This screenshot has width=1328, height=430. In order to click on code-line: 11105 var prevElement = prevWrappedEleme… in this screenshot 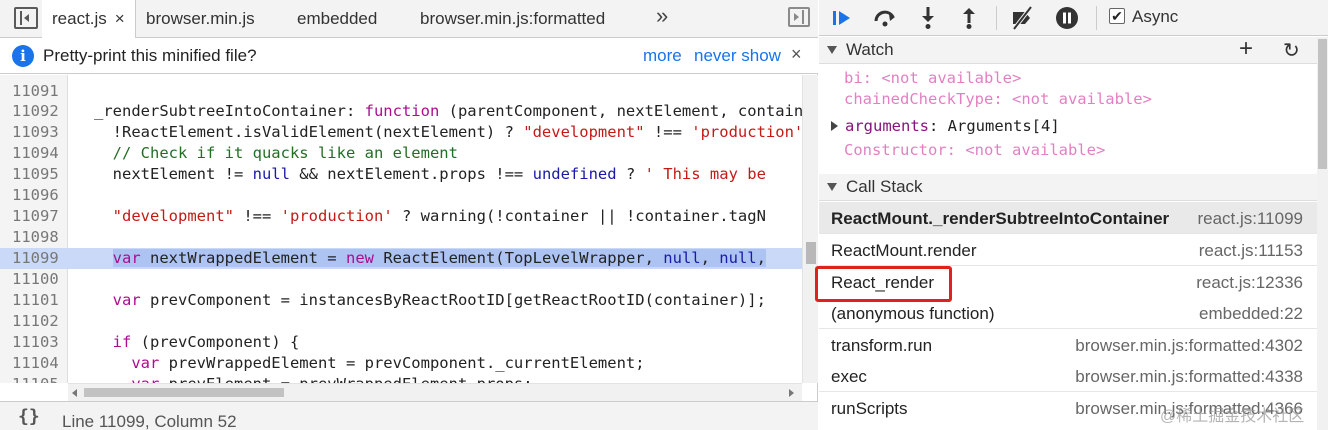, I will do `click(401, 378)`.